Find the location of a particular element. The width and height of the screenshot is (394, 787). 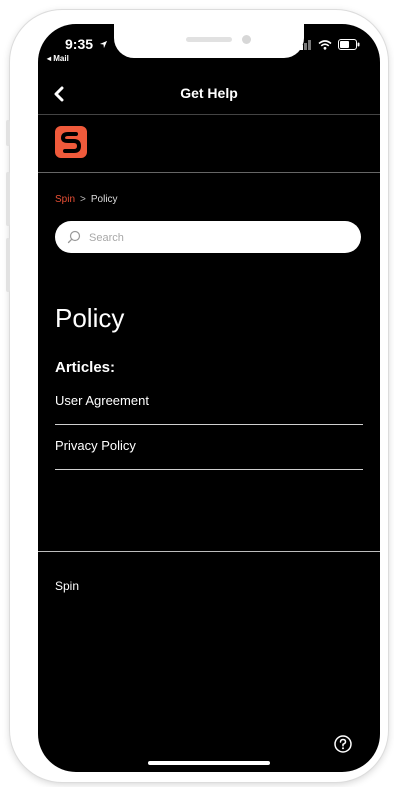

back-to-app: ◂ Mail is located at coordinates (58, 58).